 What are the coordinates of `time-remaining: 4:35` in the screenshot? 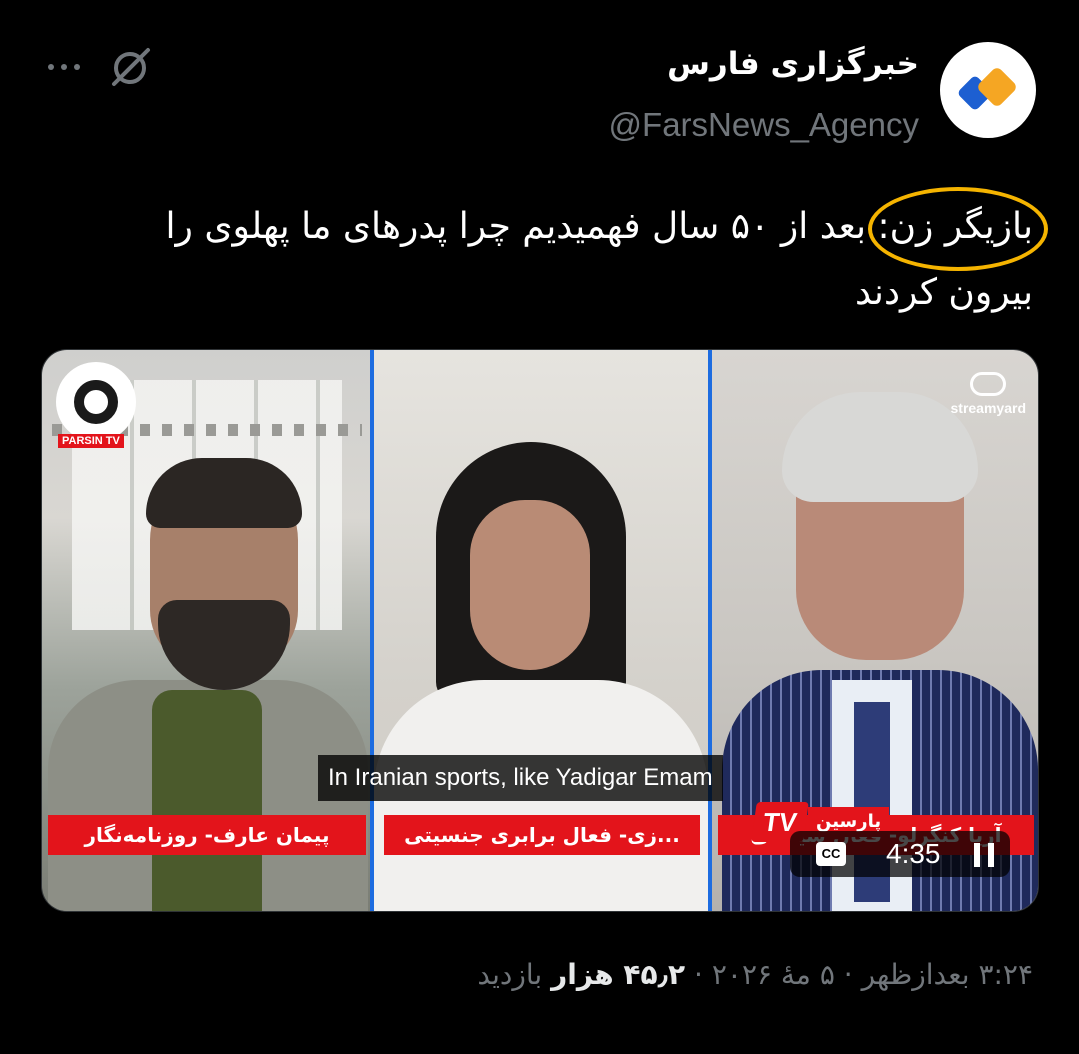 It's located at (913, 853).